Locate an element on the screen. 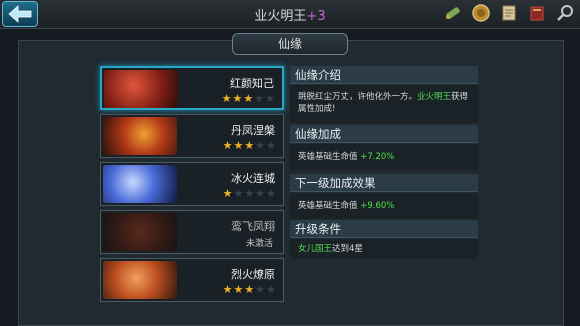  toolbar-icons is located at coordinates (509, 13).